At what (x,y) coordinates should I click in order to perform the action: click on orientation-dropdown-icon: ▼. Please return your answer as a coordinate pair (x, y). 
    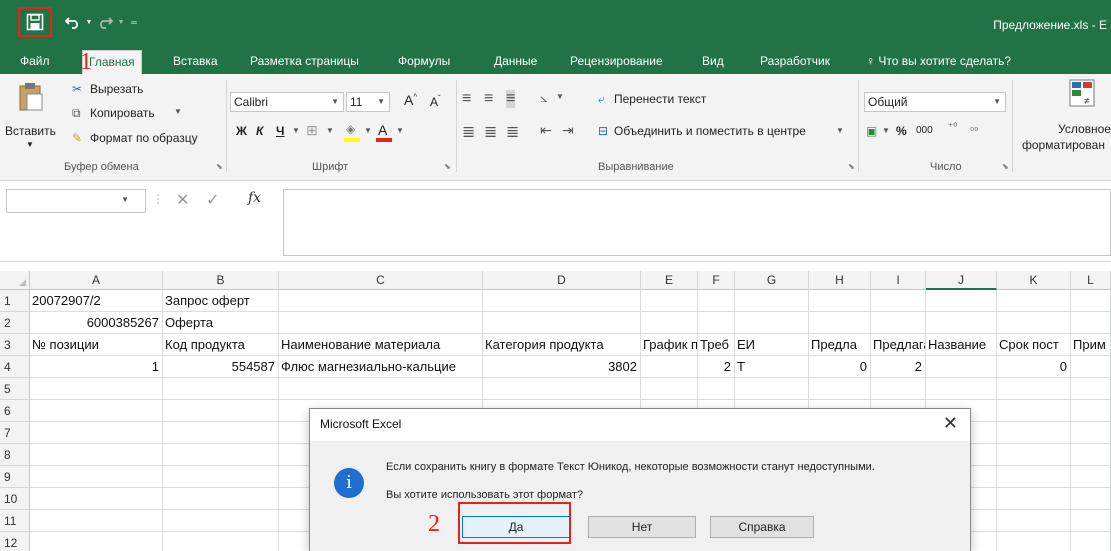
    Looking at the image, I should click on (560, 96).